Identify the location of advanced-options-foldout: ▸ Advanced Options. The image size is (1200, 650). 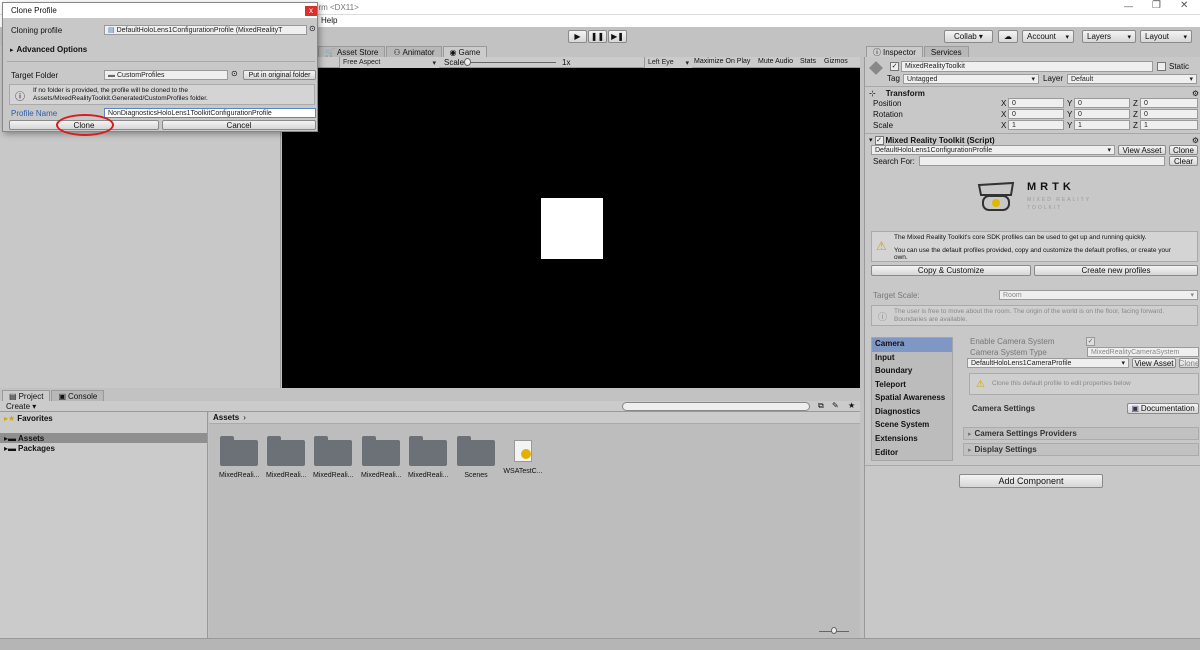
(48, 49).